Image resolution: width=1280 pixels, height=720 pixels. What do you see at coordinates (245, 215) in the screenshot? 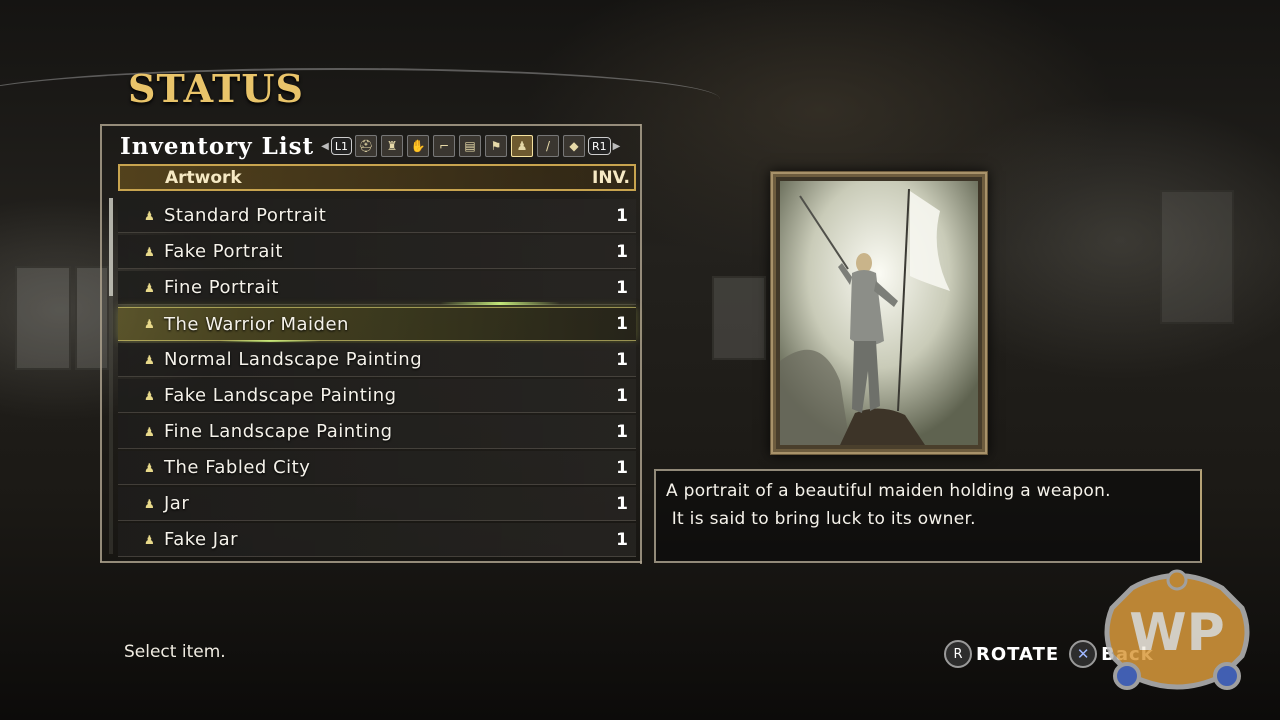
I see `item-name: Standard Portrait` at bounding box center [245, 215].